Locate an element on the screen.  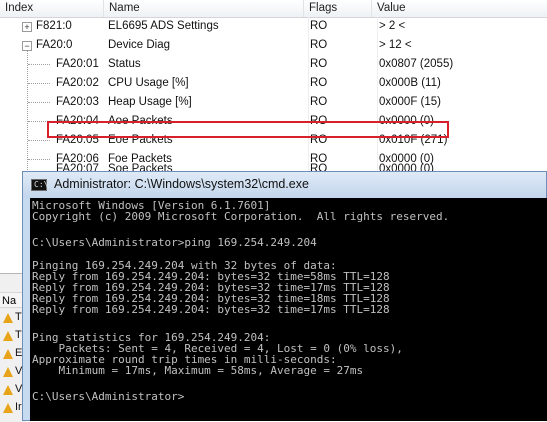
cmd-icon: C:\ is located at coordinates (40, 185).